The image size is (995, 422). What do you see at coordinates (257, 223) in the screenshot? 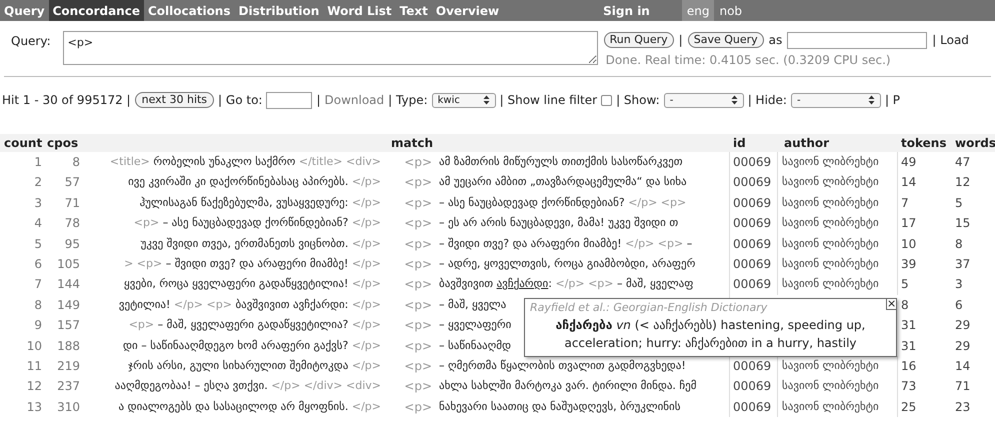
I see `left-context: <p> – ასე ნაუცბადევად ქორწინდებიან? </p>` at bounding box center [257, 223].